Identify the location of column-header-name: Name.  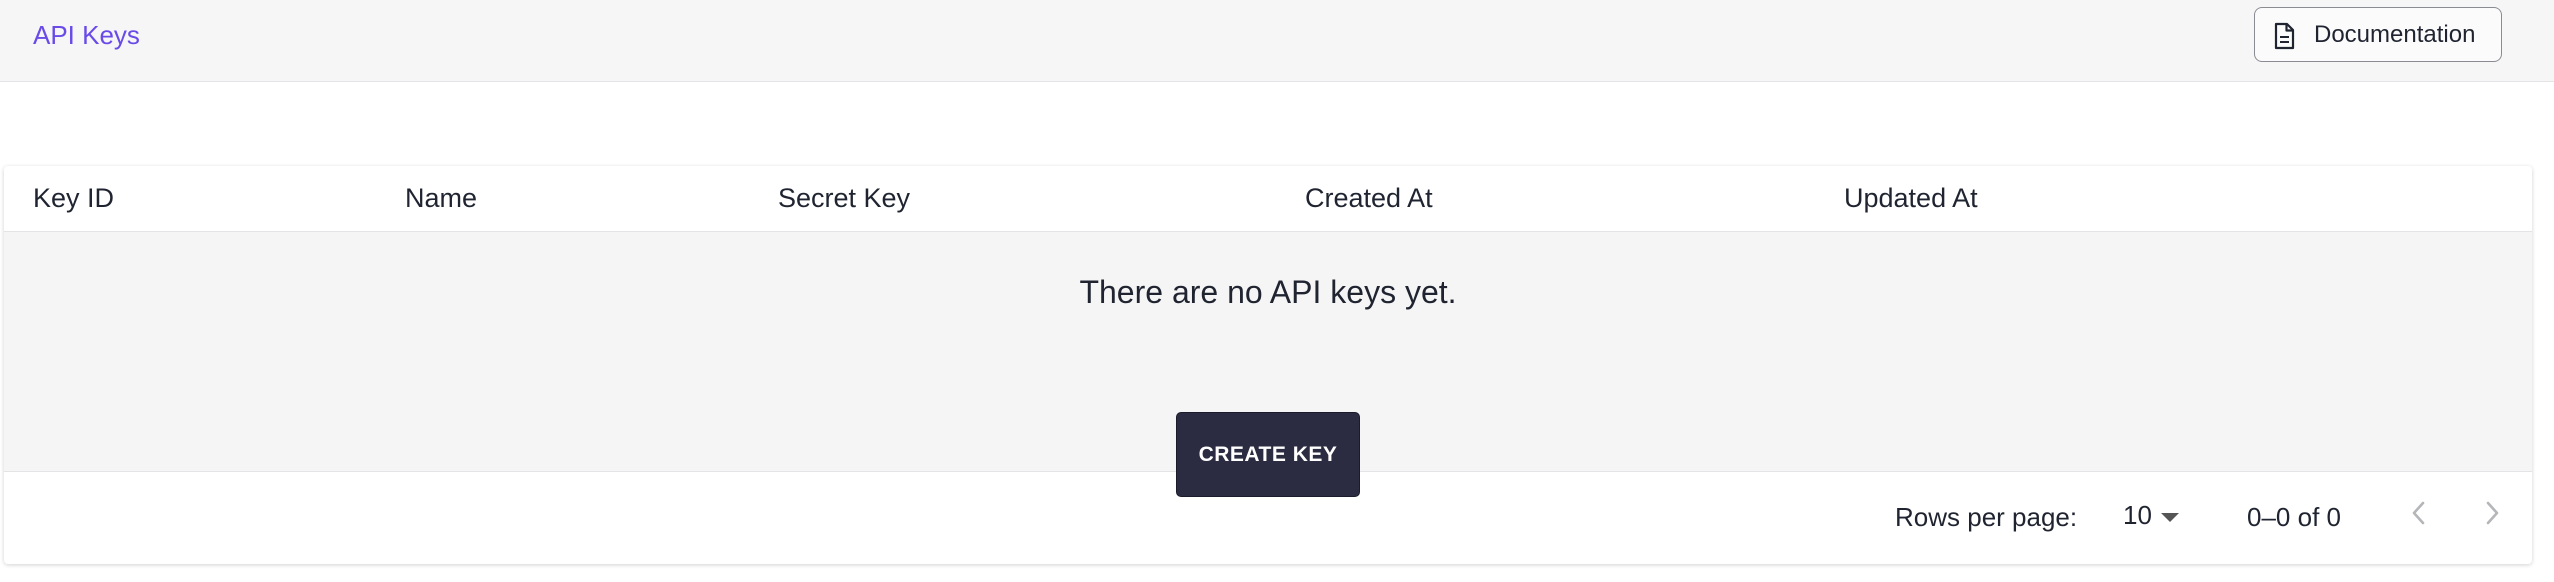
(441, 198).